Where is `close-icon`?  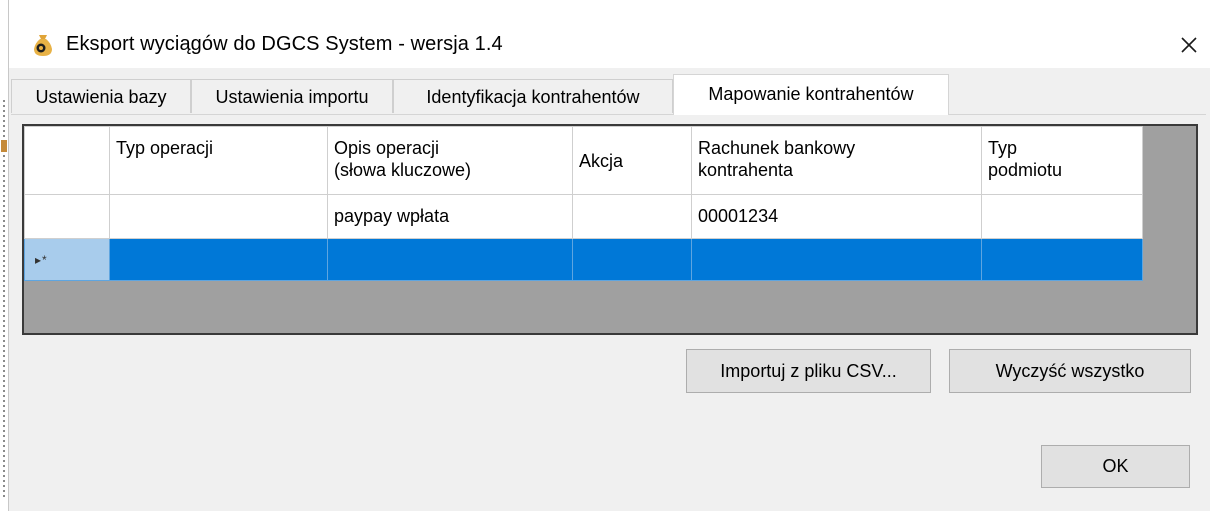
close-icon is located at coordinates (1189, 45).